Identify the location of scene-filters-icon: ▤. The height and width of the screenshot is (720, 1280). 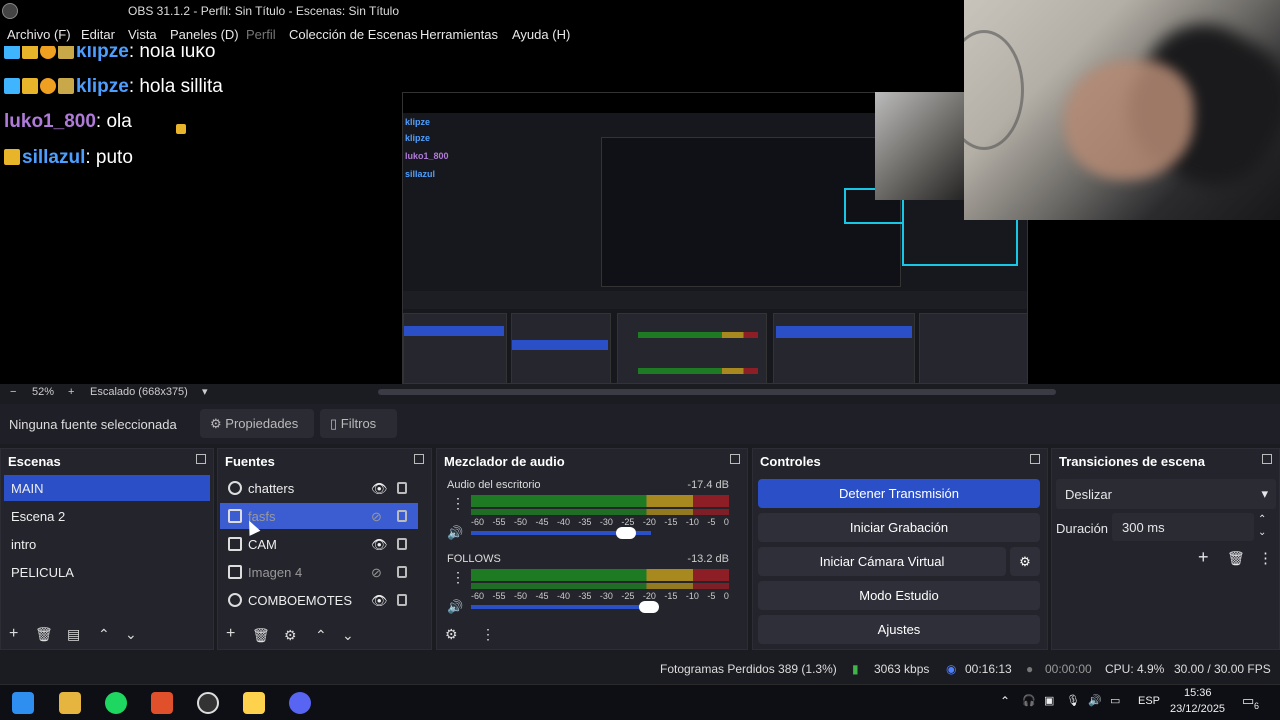
(73, 634).